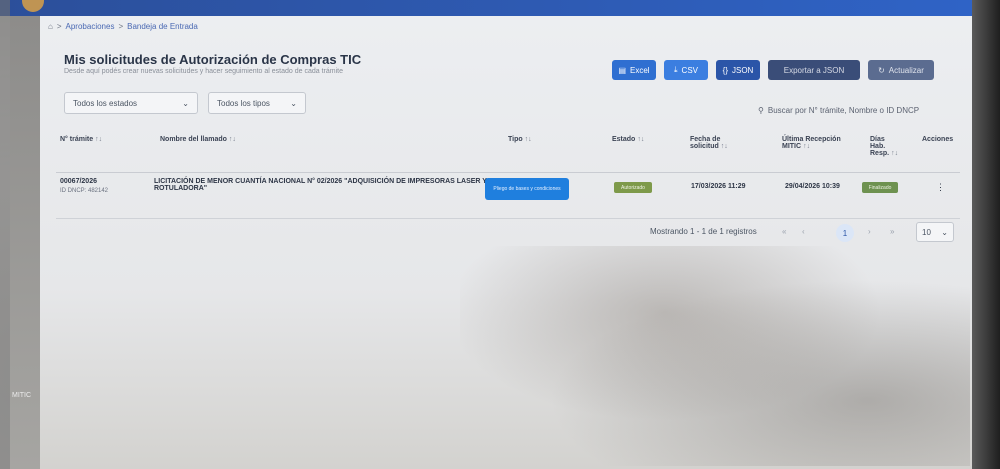  I want to click on col-header-tramite: N° trámite ↑↓, so click(81, 139).